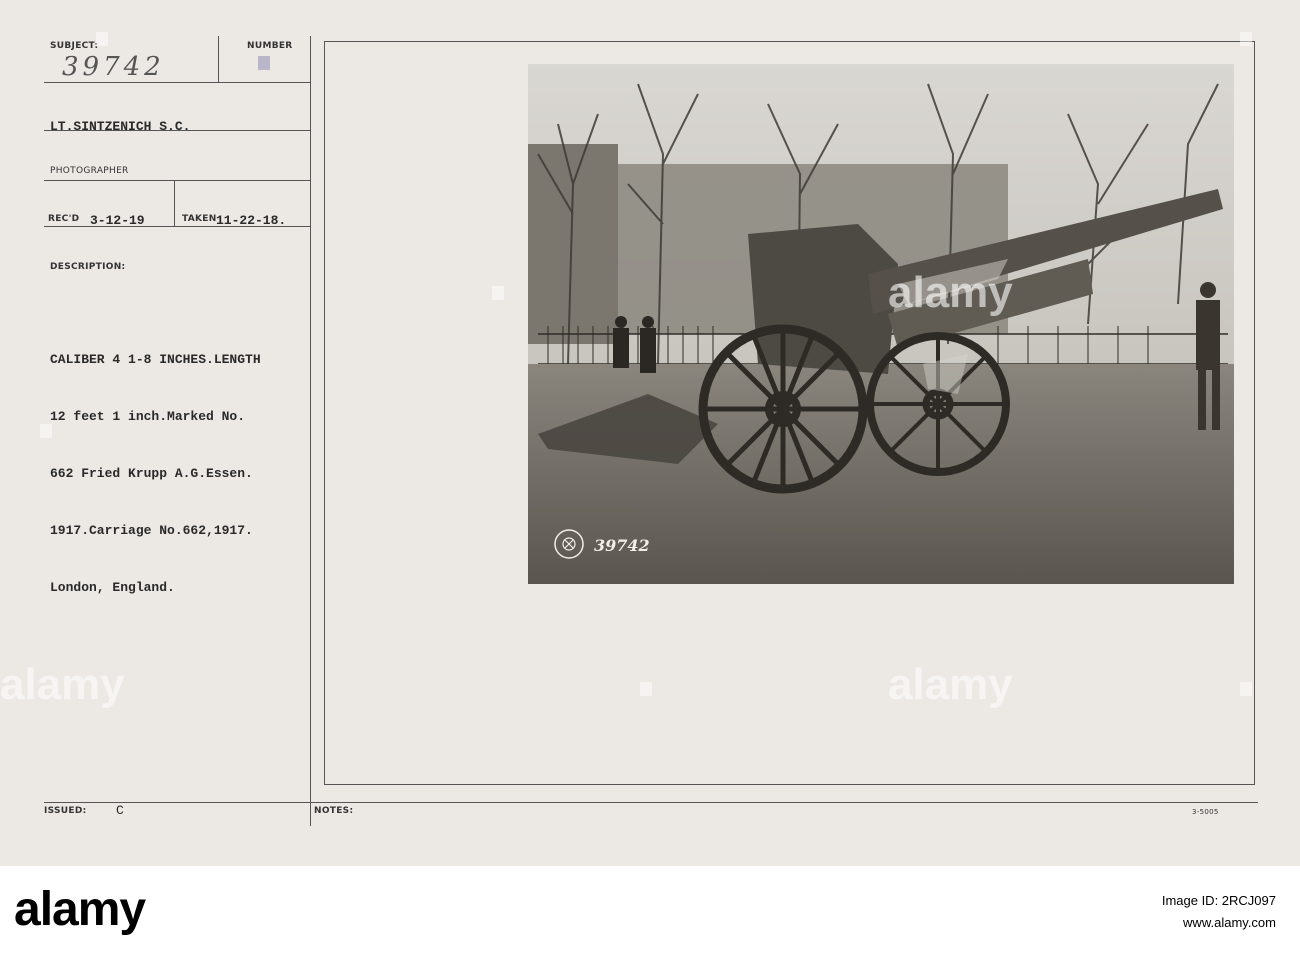 Image resolution: width=1300 pixels, height=956 pixels. What do you see at coordinates (80, 909) in the screenshot?
I see `alamy-logo: alamy` at bounding box center [80, 909].